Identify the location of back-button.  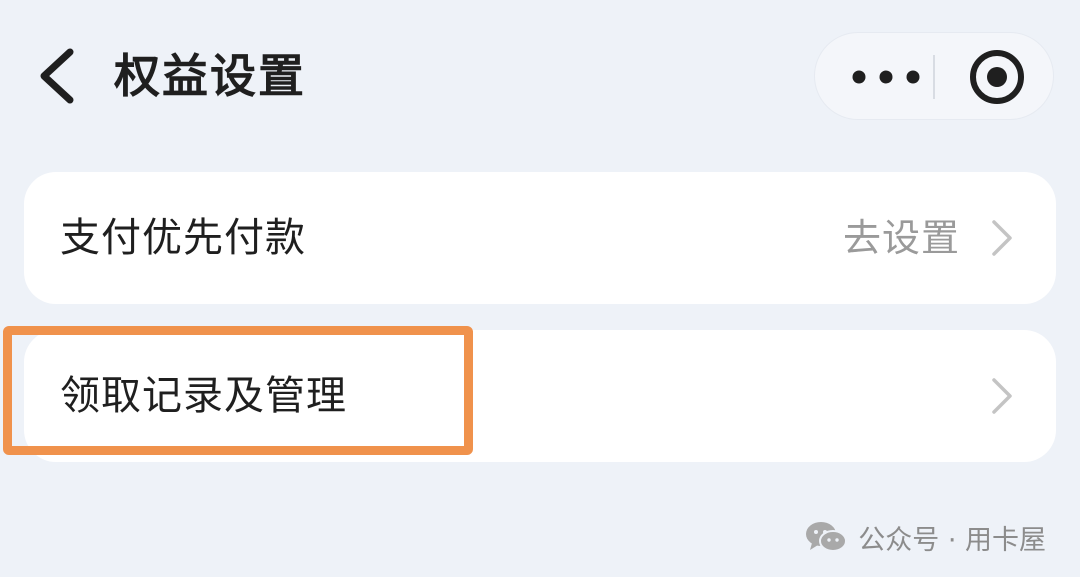
(60, 76).